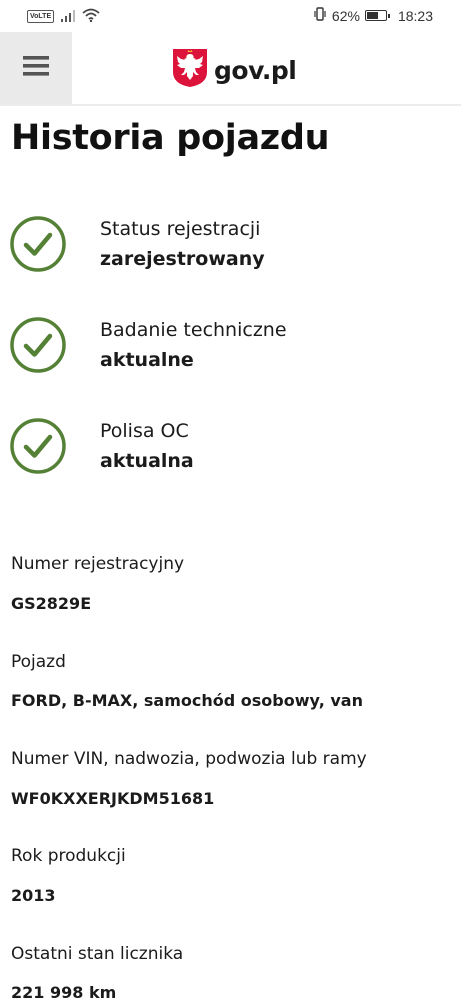  What do you see at coordinates (345, 15) in the screenshot?
I see `battery-percent: 62%` at bounding box center [345, 15].